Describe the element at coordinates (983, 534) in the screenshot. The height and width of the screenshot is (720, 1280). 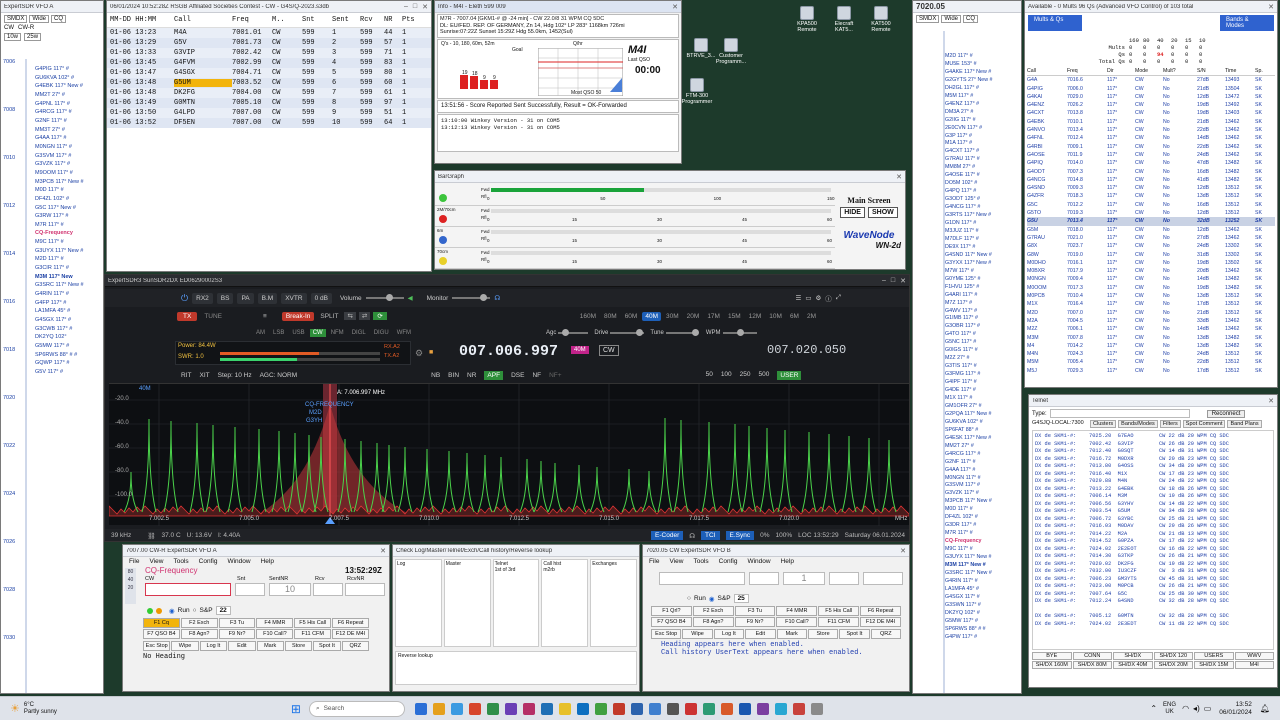
I see `bandmap-spot: M7R 117° #` at that location.